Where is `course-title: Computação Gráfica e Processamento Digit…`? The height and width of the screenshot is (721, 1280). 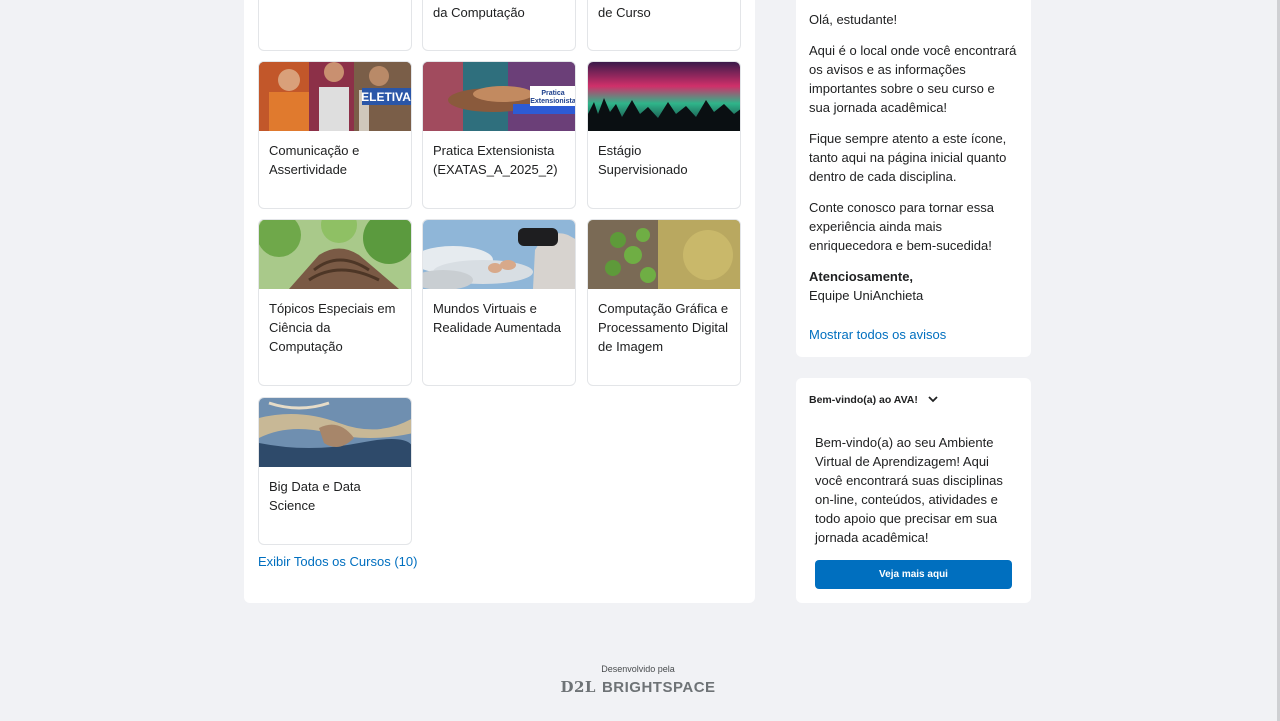
course-title: Computação Gráfica e Processamento Digit… is located at coordinates (663, 327).